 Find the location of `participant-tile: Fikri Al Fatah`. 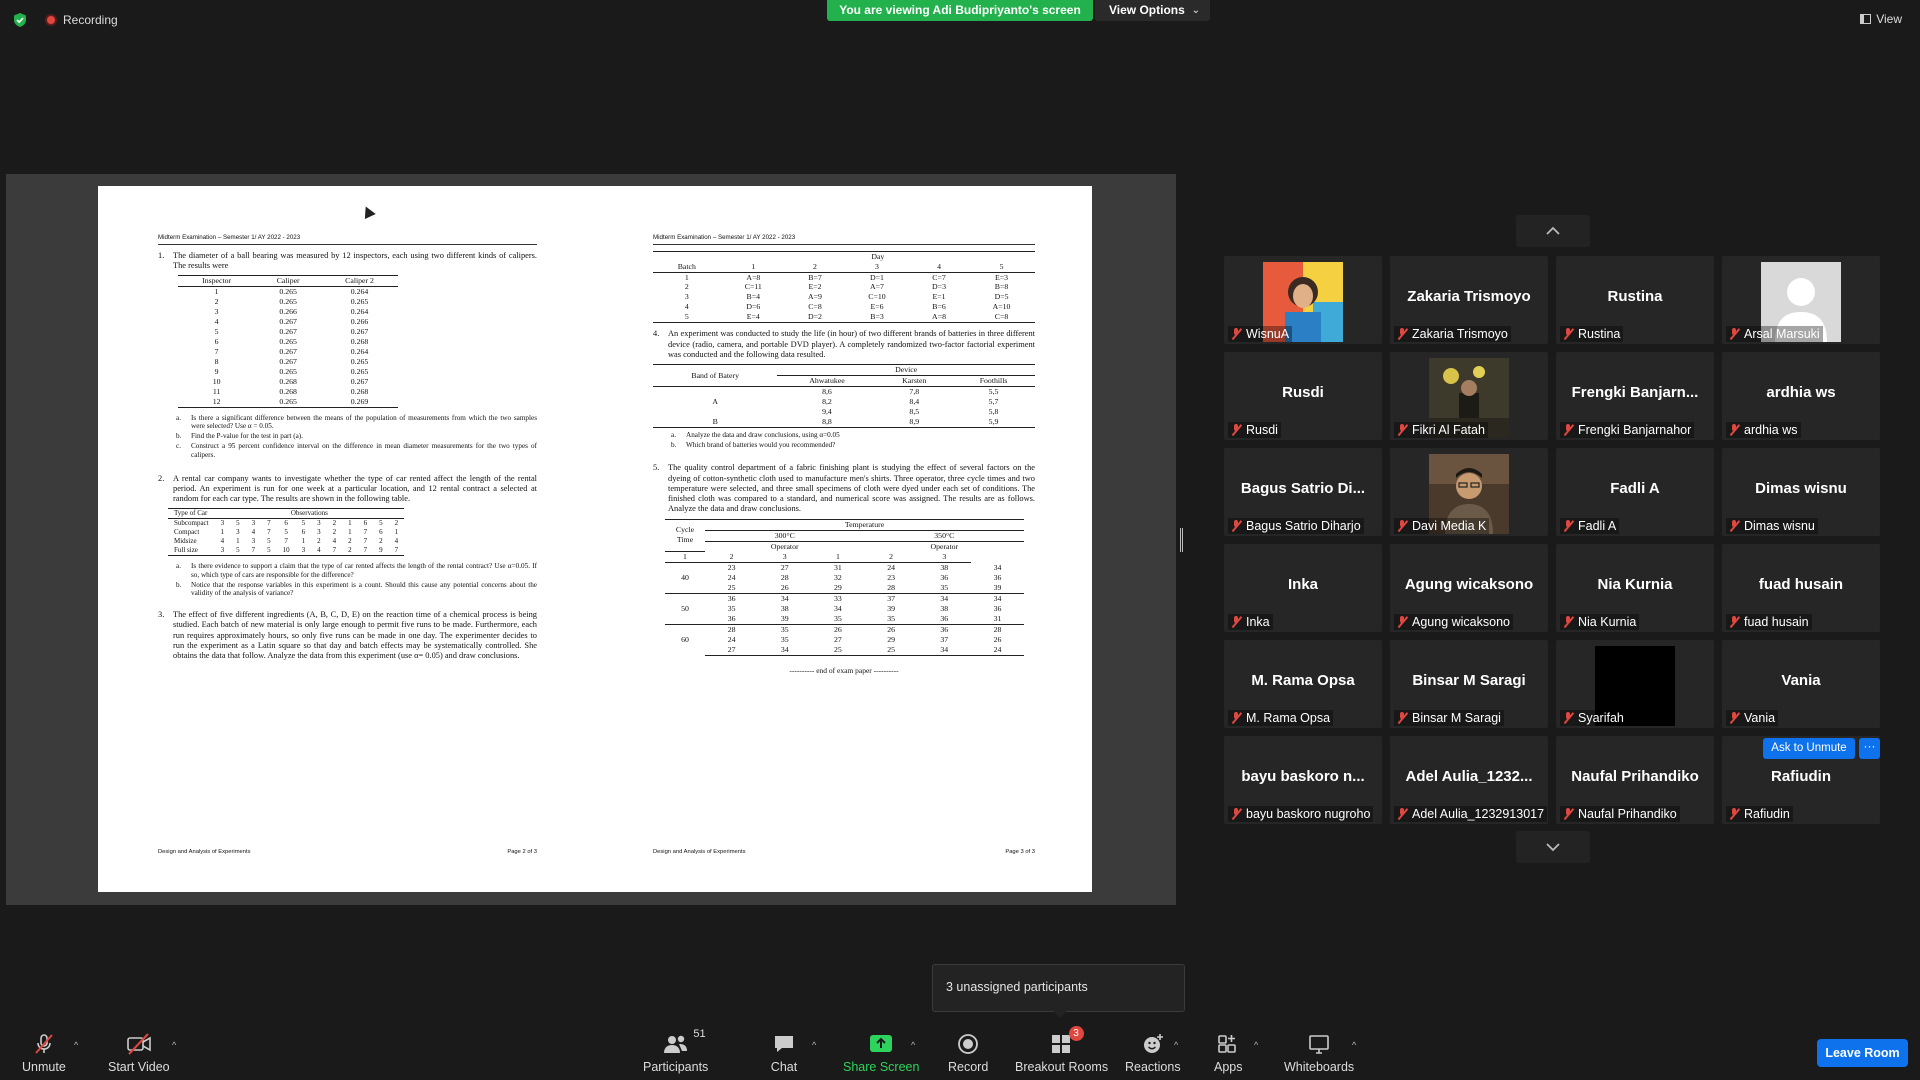

participant-tile: Fikri Al Fatah is located at coordinates (1469, 396).